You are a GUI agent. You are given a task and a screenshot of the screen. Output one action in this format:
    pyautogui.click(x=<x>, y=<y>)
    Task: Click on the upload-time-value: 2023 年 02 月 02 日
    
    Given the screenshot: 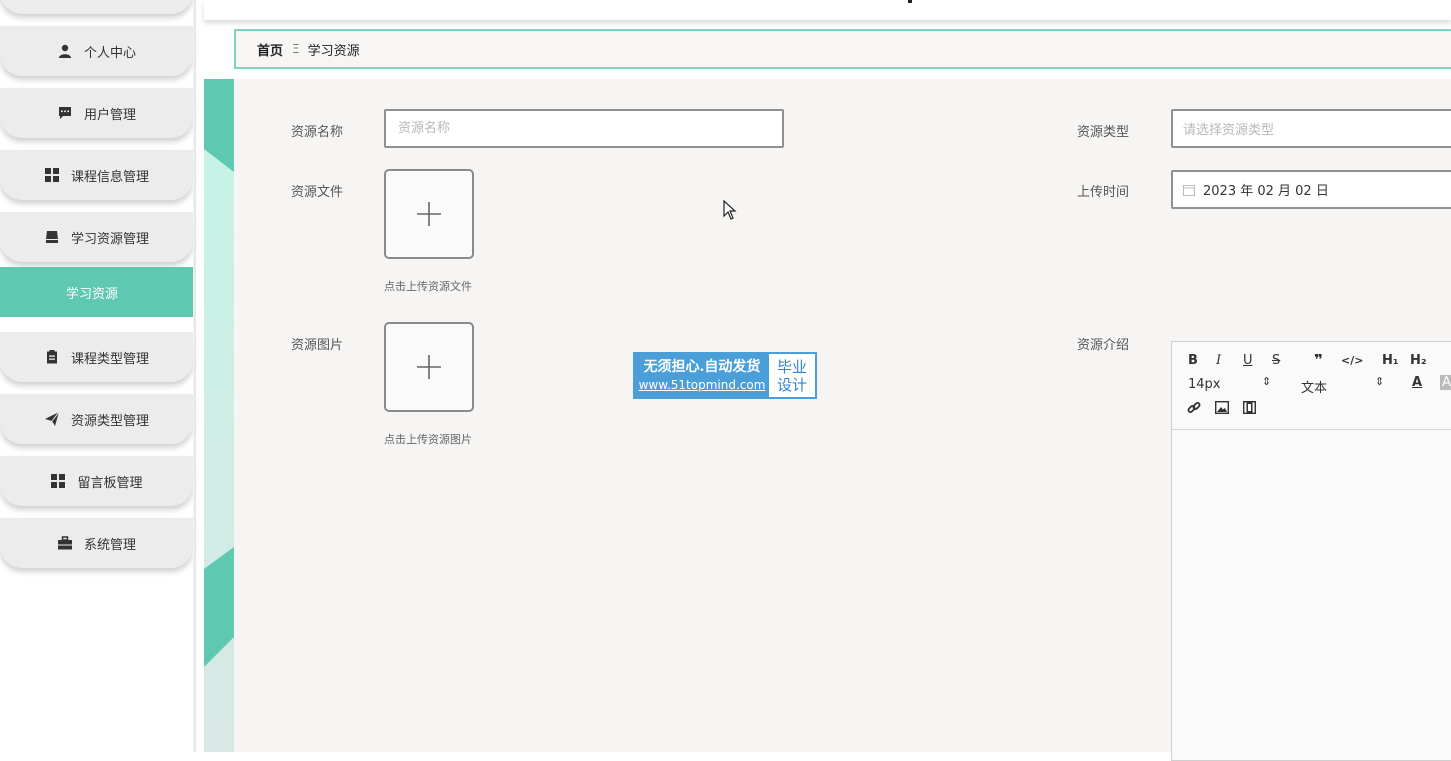 What is the action you would take?
    pyautogui.click(x=1266, y=191)
    